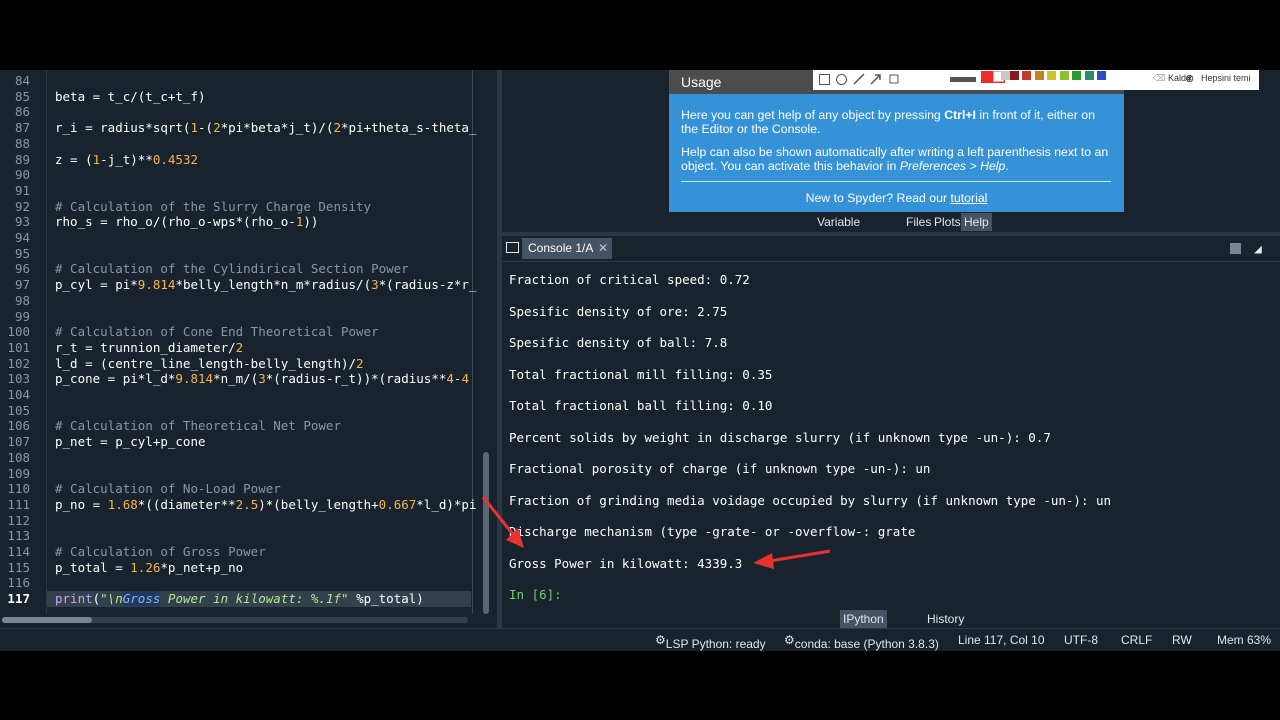 The image size is (1280, 720). Describe the element at coordinates (130, 442) in the screenshot. I see `code-text: p_net = p_cyl+p_cone` at that location.